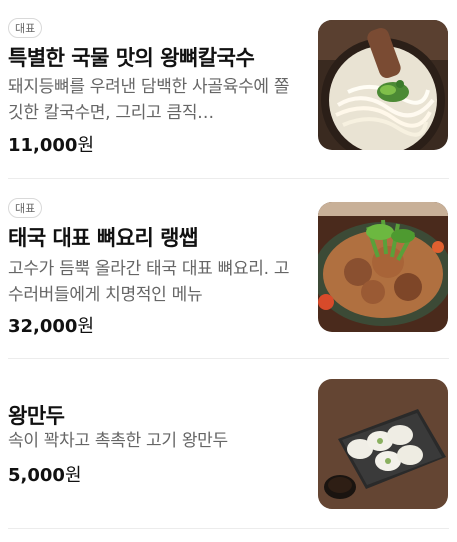 The height and width of the screenshot is (542, 457). I want to click on price-value: 32,000, so click(43, 326).